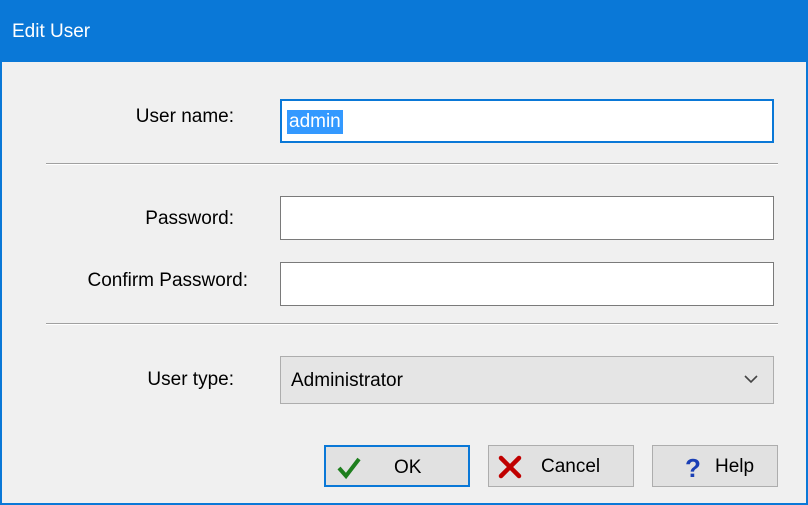 This screenshot has width=808, height=505. What do you see at coordinates (349, 468) in the screenshot?
I see `checkmark-icon` at bounding box center [349, 468].